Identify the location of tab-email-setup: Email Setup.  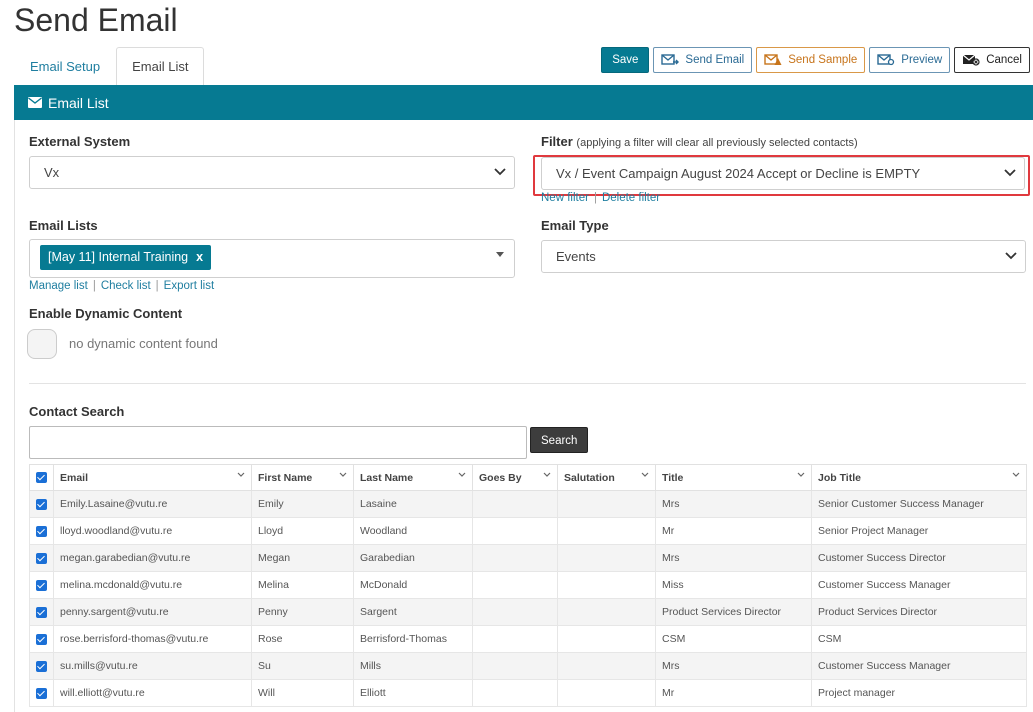
(65, 66).